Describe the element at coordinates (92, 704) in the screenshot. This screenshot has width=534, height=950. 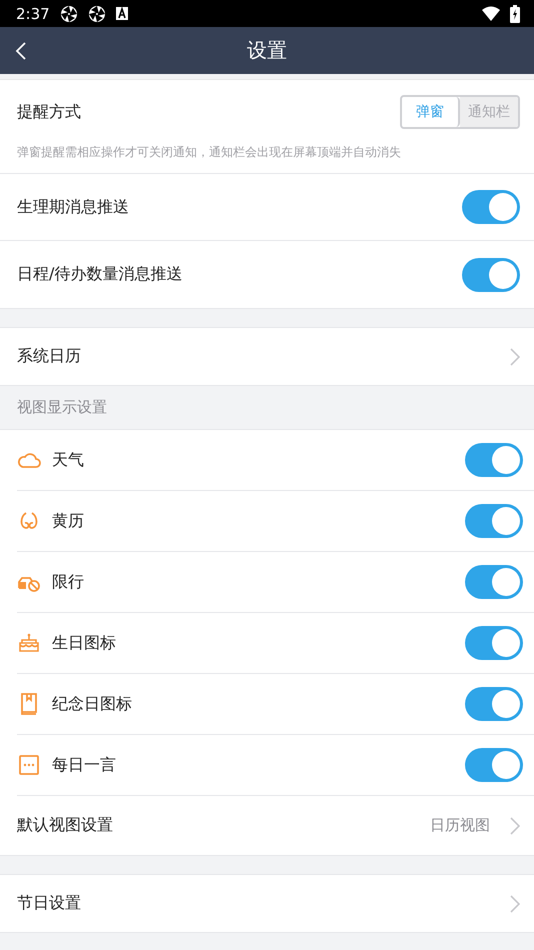
I see `setting-label: 纪念日图标` at that location.